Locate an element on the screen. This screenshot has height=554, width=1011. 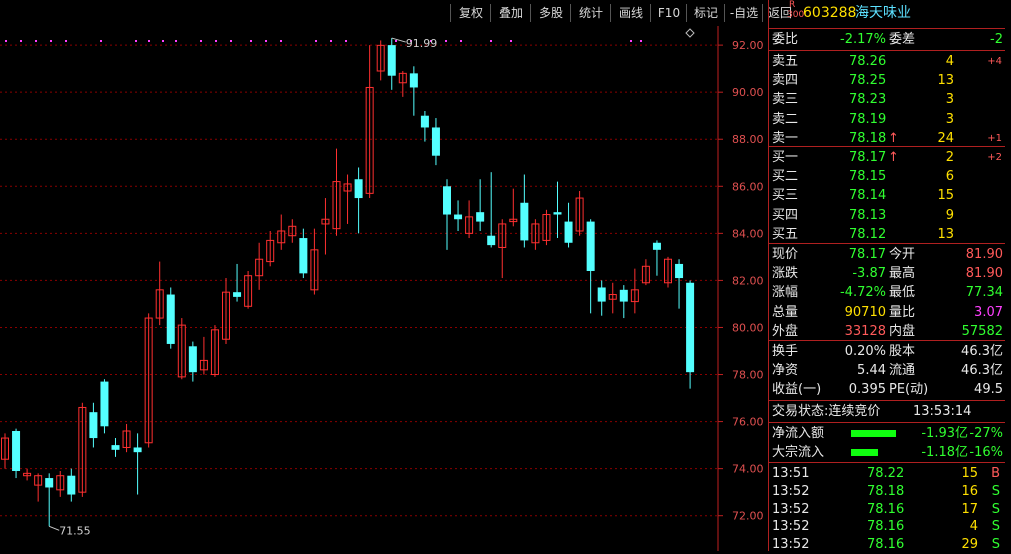
chart-toolbar: 复权 叠加 多股 统计 画线 F10 标记 -自选 返回 is located at coordinates (396, 13).